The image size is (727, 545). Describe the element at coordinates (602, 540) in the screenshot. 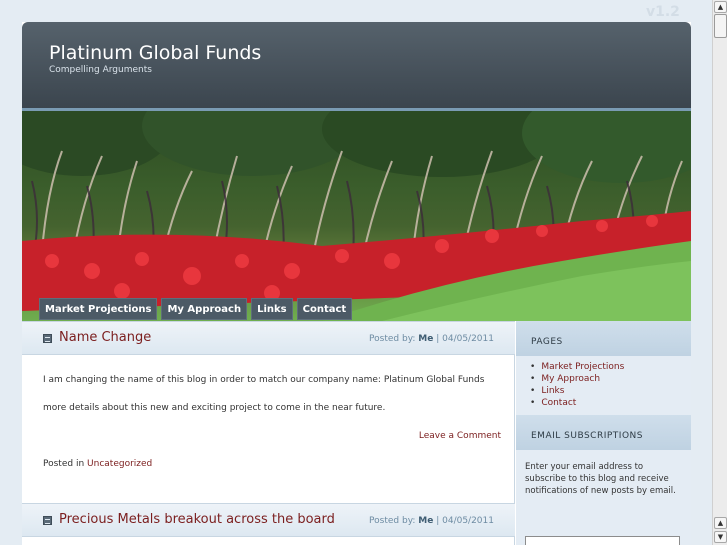

I see `email-input` at that location.